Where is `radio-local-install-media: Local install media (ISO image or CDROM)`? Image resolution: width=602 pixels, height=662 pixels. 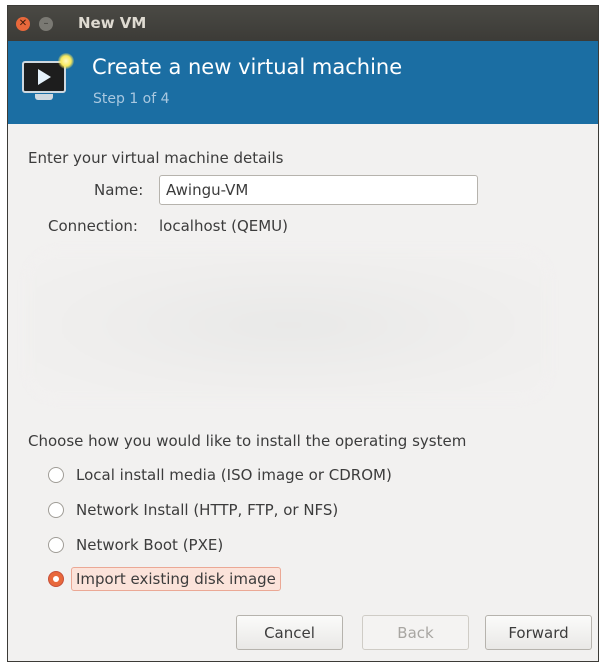 radio-local-install-media: Local install media (ISO image or CDROM) is located at coordinates (220, 475).